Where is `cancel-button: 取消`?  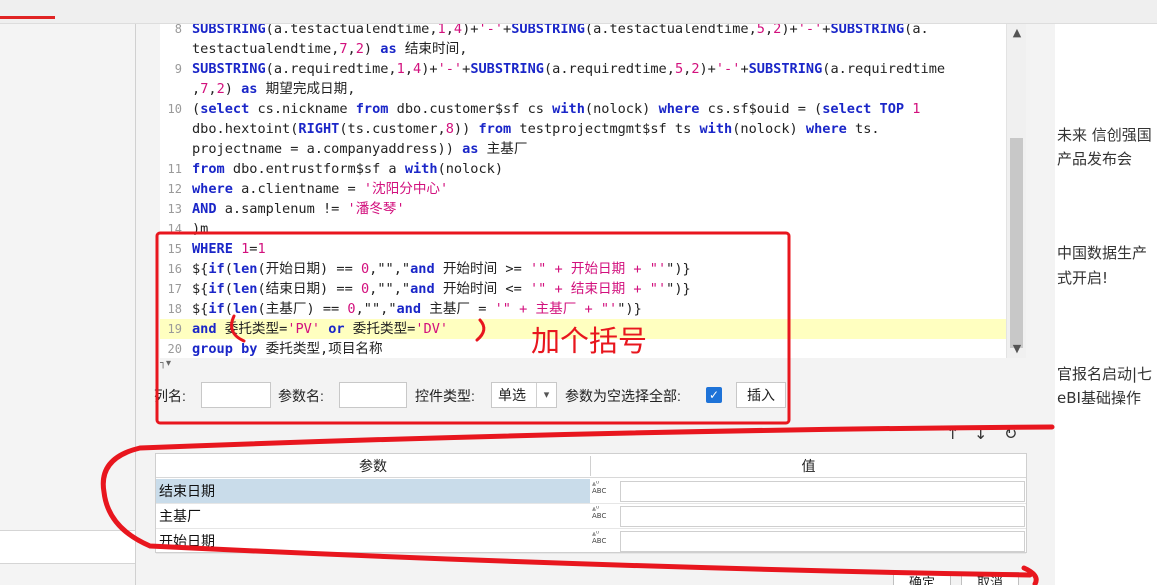 cancel-button: 取消 is located at coordinates (990, 578).